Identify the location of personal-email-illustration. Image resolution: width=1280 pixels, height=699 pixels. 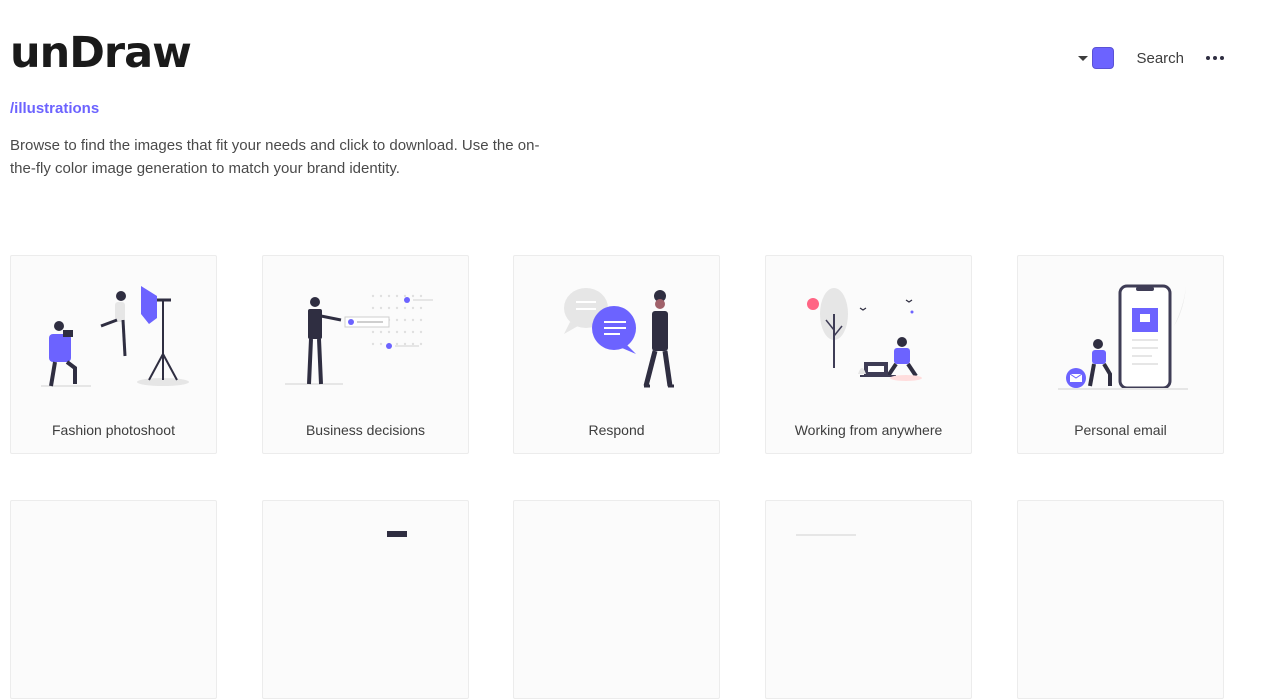
(1123, 337).